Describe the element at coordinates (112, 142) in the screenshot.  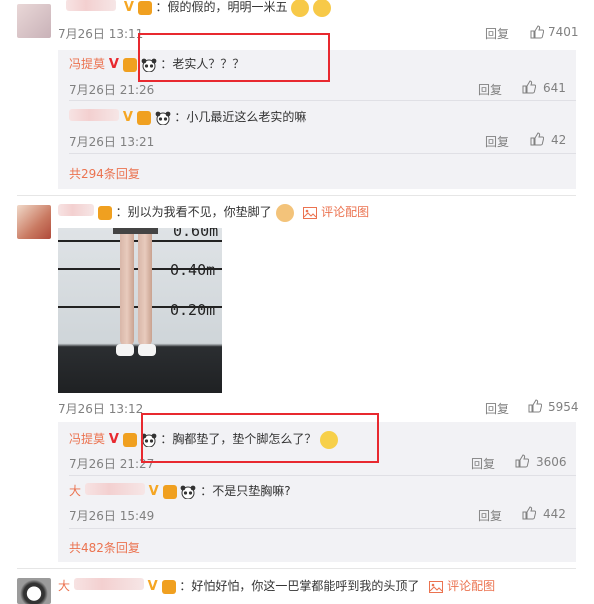
I see `reply-time: 7月26日 13:21` at that location.